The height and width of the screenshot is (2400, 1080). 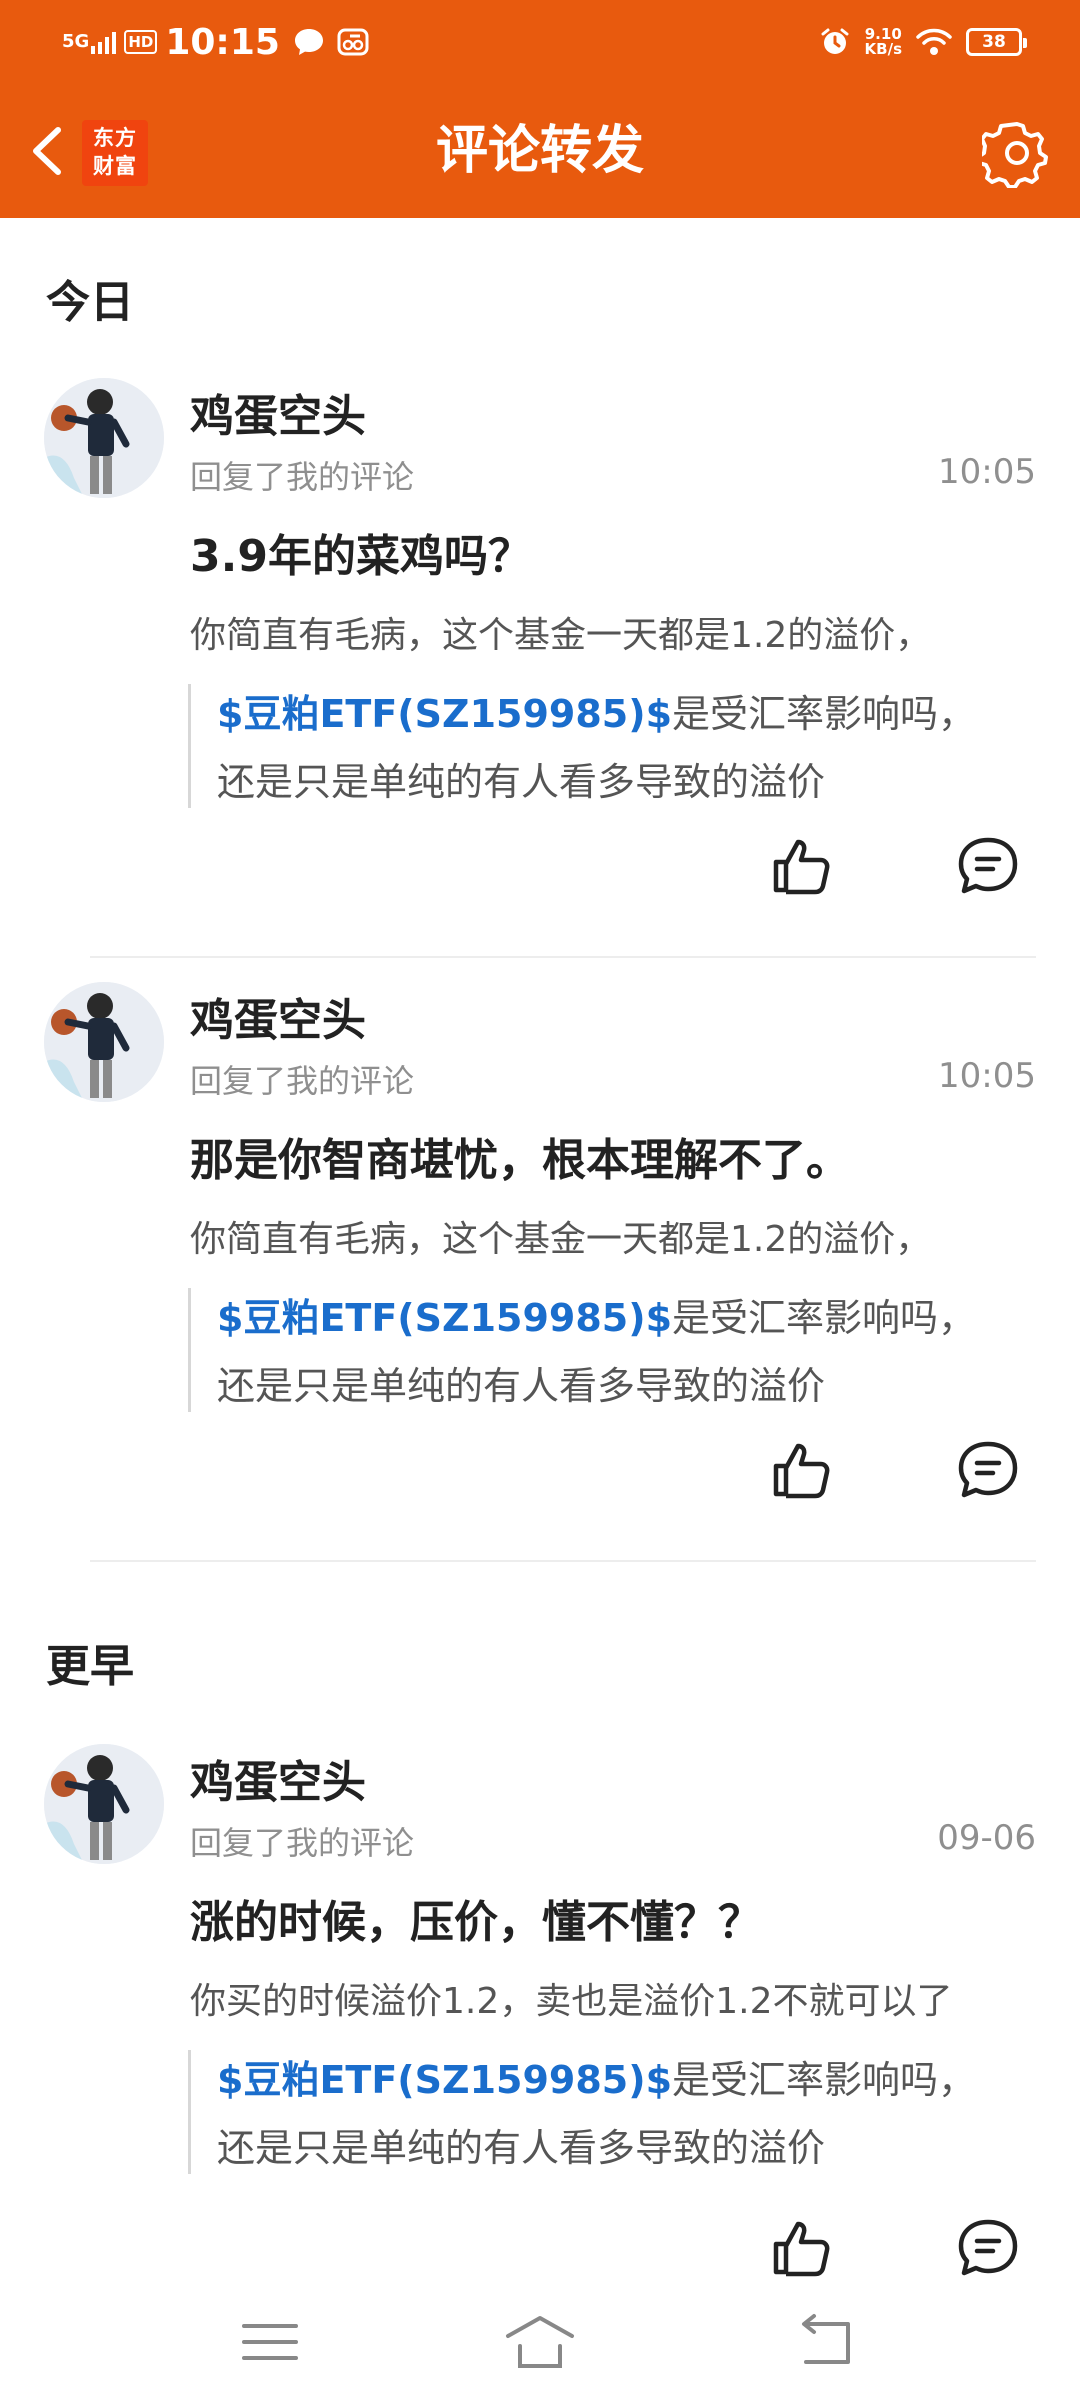 What do you see at coordinates (90, 1666) in the screenshot?
I see `section-title-earlier: 更早` at bounding box center [90, 1666].